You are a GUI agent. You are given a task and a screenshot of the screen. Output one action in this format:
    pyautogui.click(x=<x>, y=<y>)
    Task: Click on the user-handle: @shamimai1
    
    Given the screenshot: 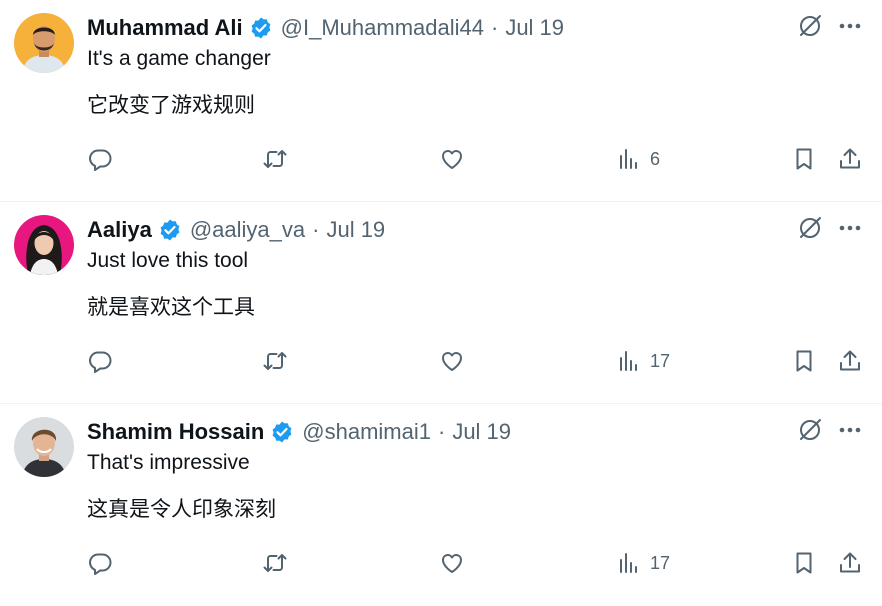 What is the action you would take?
    pyautogui.click(x=366, y=432)
    